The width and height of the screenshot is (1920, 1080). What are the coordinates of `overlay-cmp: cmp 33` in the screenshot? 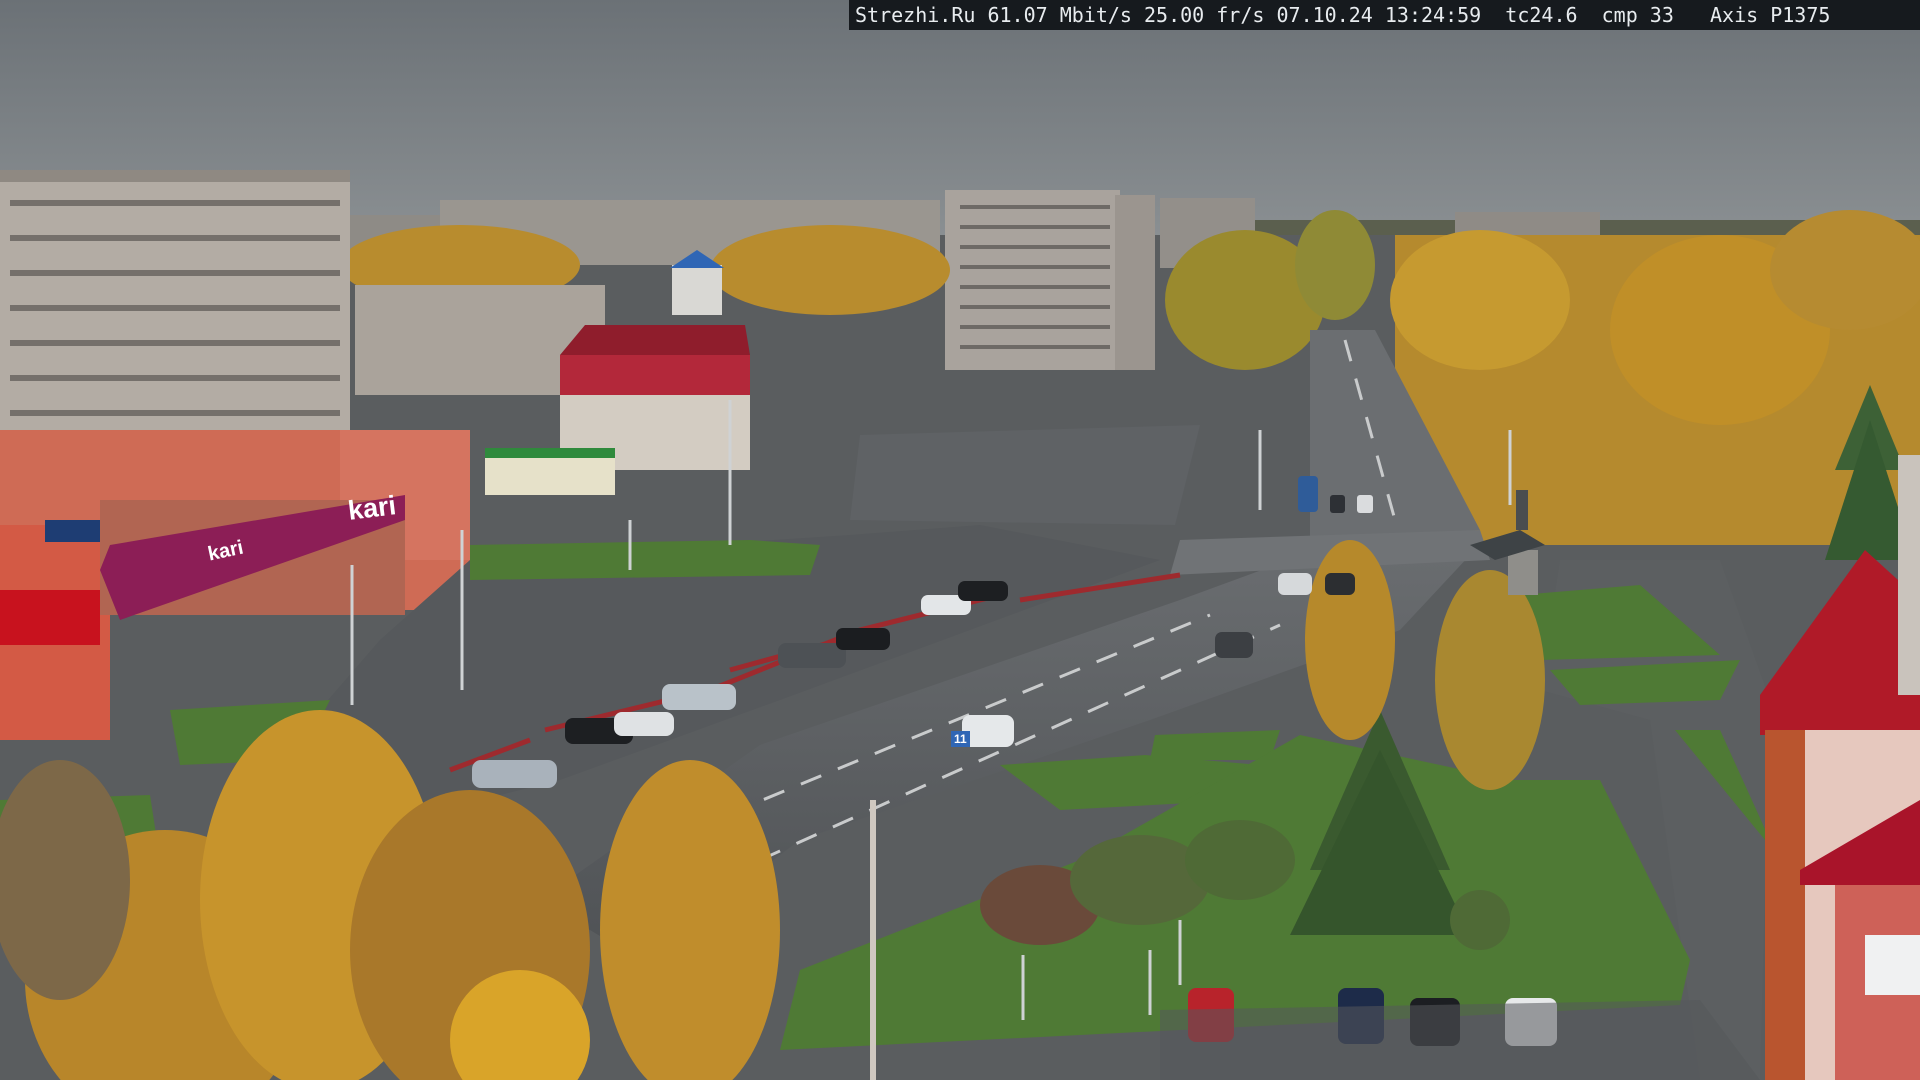 It's located at (1637, 15).